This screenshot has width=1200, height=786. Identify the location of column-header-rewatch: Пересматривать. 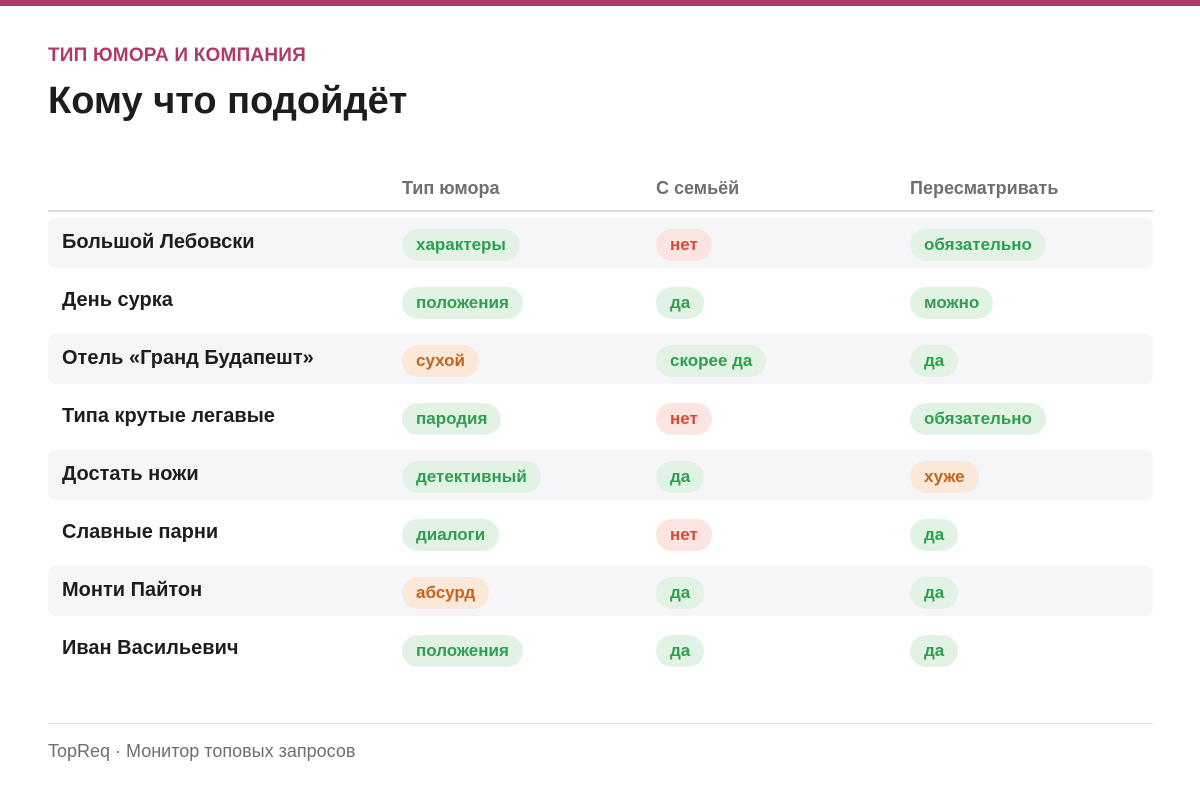
(984, 188).